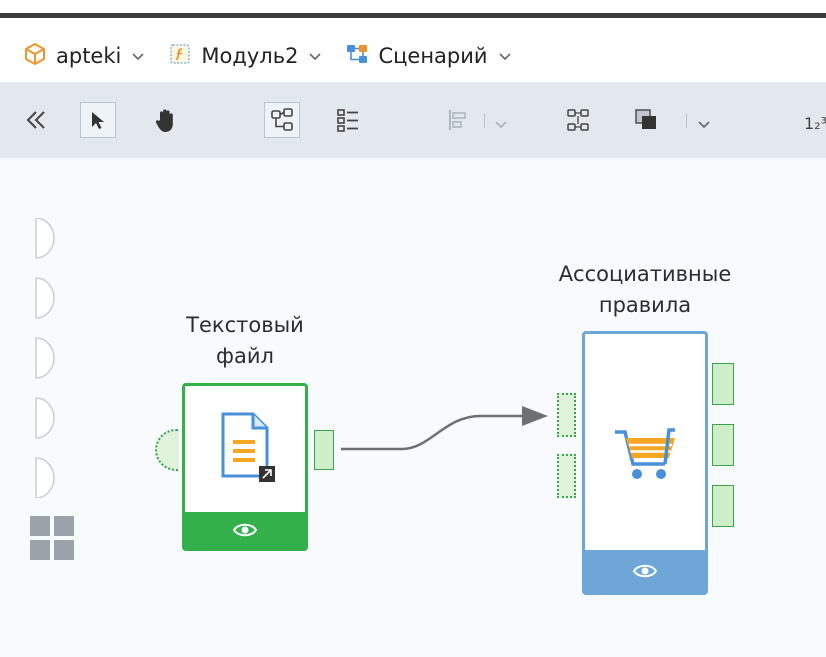 The image size is (826, 657). What do you see at coordinates (413, 10) in the screenshot?
I see `window-top-bar` at bounding box center [413, 10].